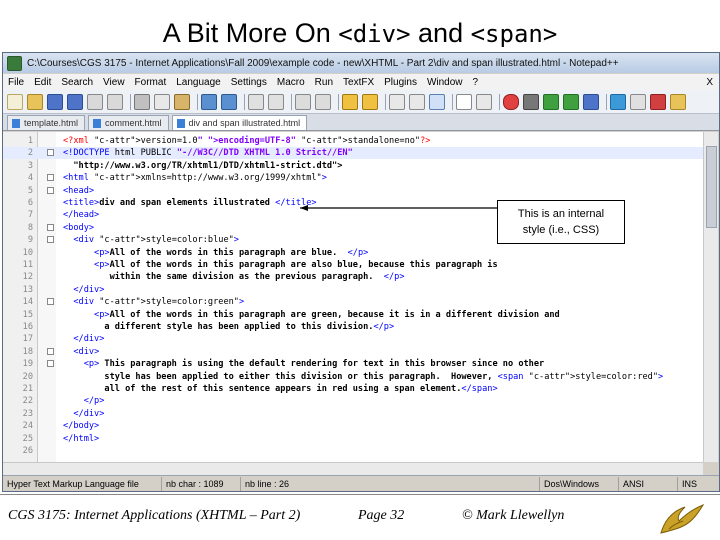 This screenshot has width=720, height=540. Describe the element at coordinates (353, 302) in the screenshot. I see `code-line: 14 <div "c-attr">style=color:green">` at that location.